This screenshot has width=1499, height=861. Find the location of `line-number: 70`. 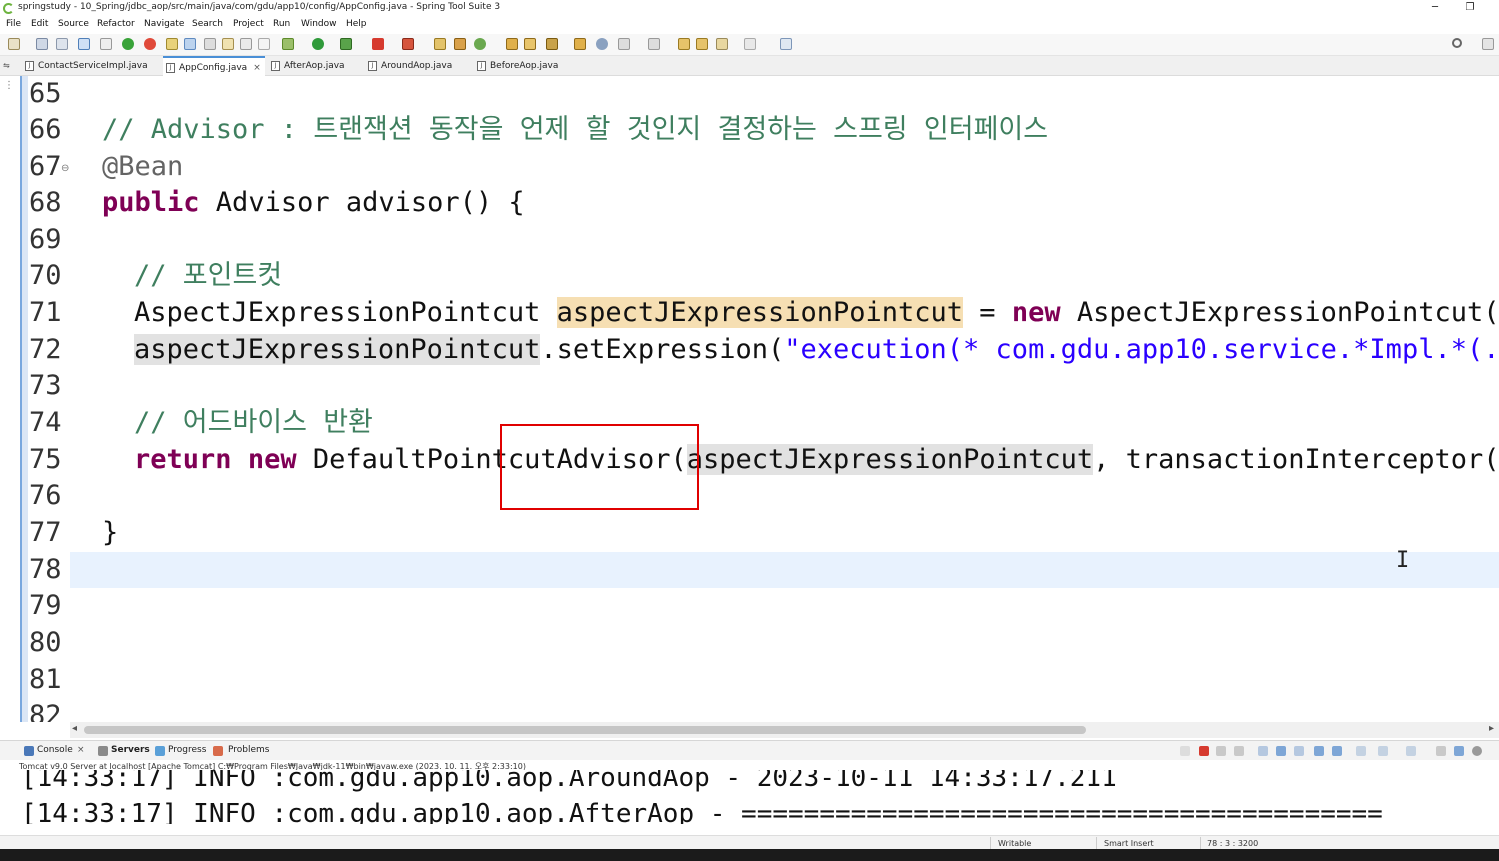

line-number: 70 is located at coordinates (45, 275).